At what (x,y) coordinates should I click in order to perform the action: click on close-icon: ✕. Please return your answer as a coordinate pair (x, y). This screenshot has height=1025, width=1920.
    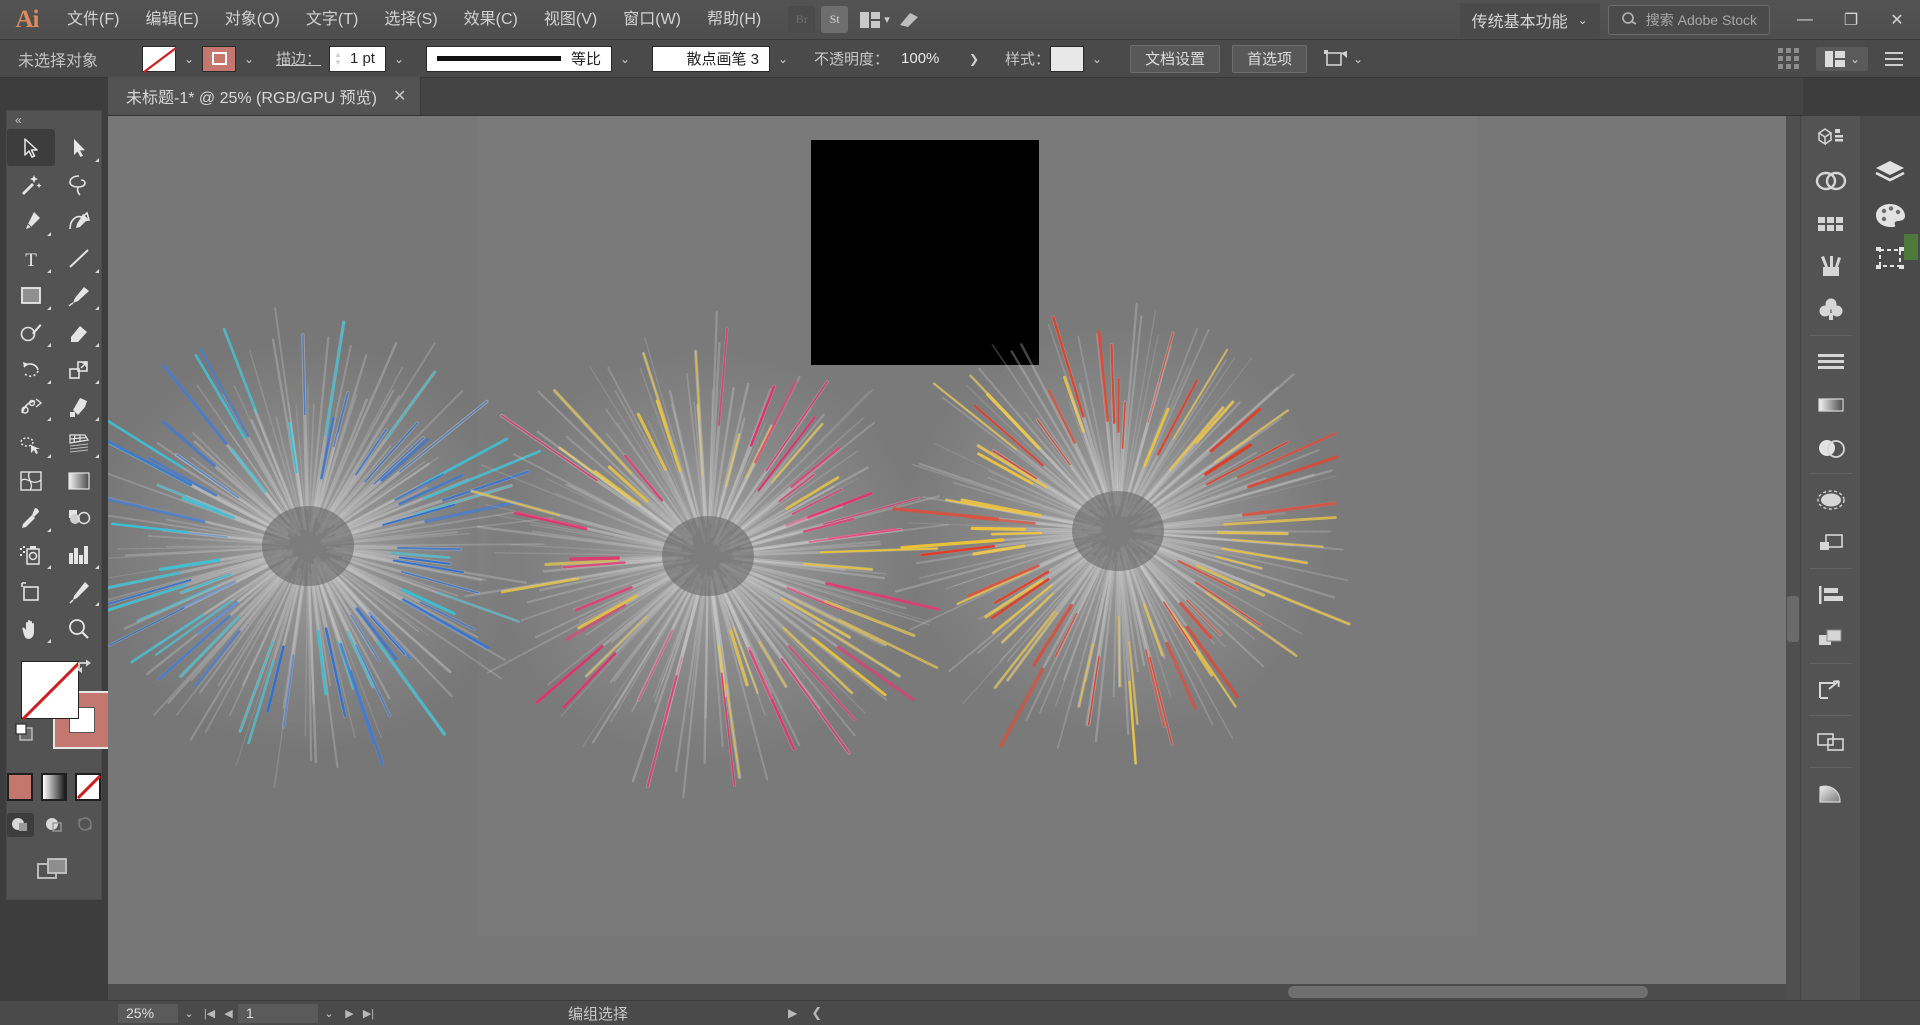
    Looking at the image, I should click on (399, 96).